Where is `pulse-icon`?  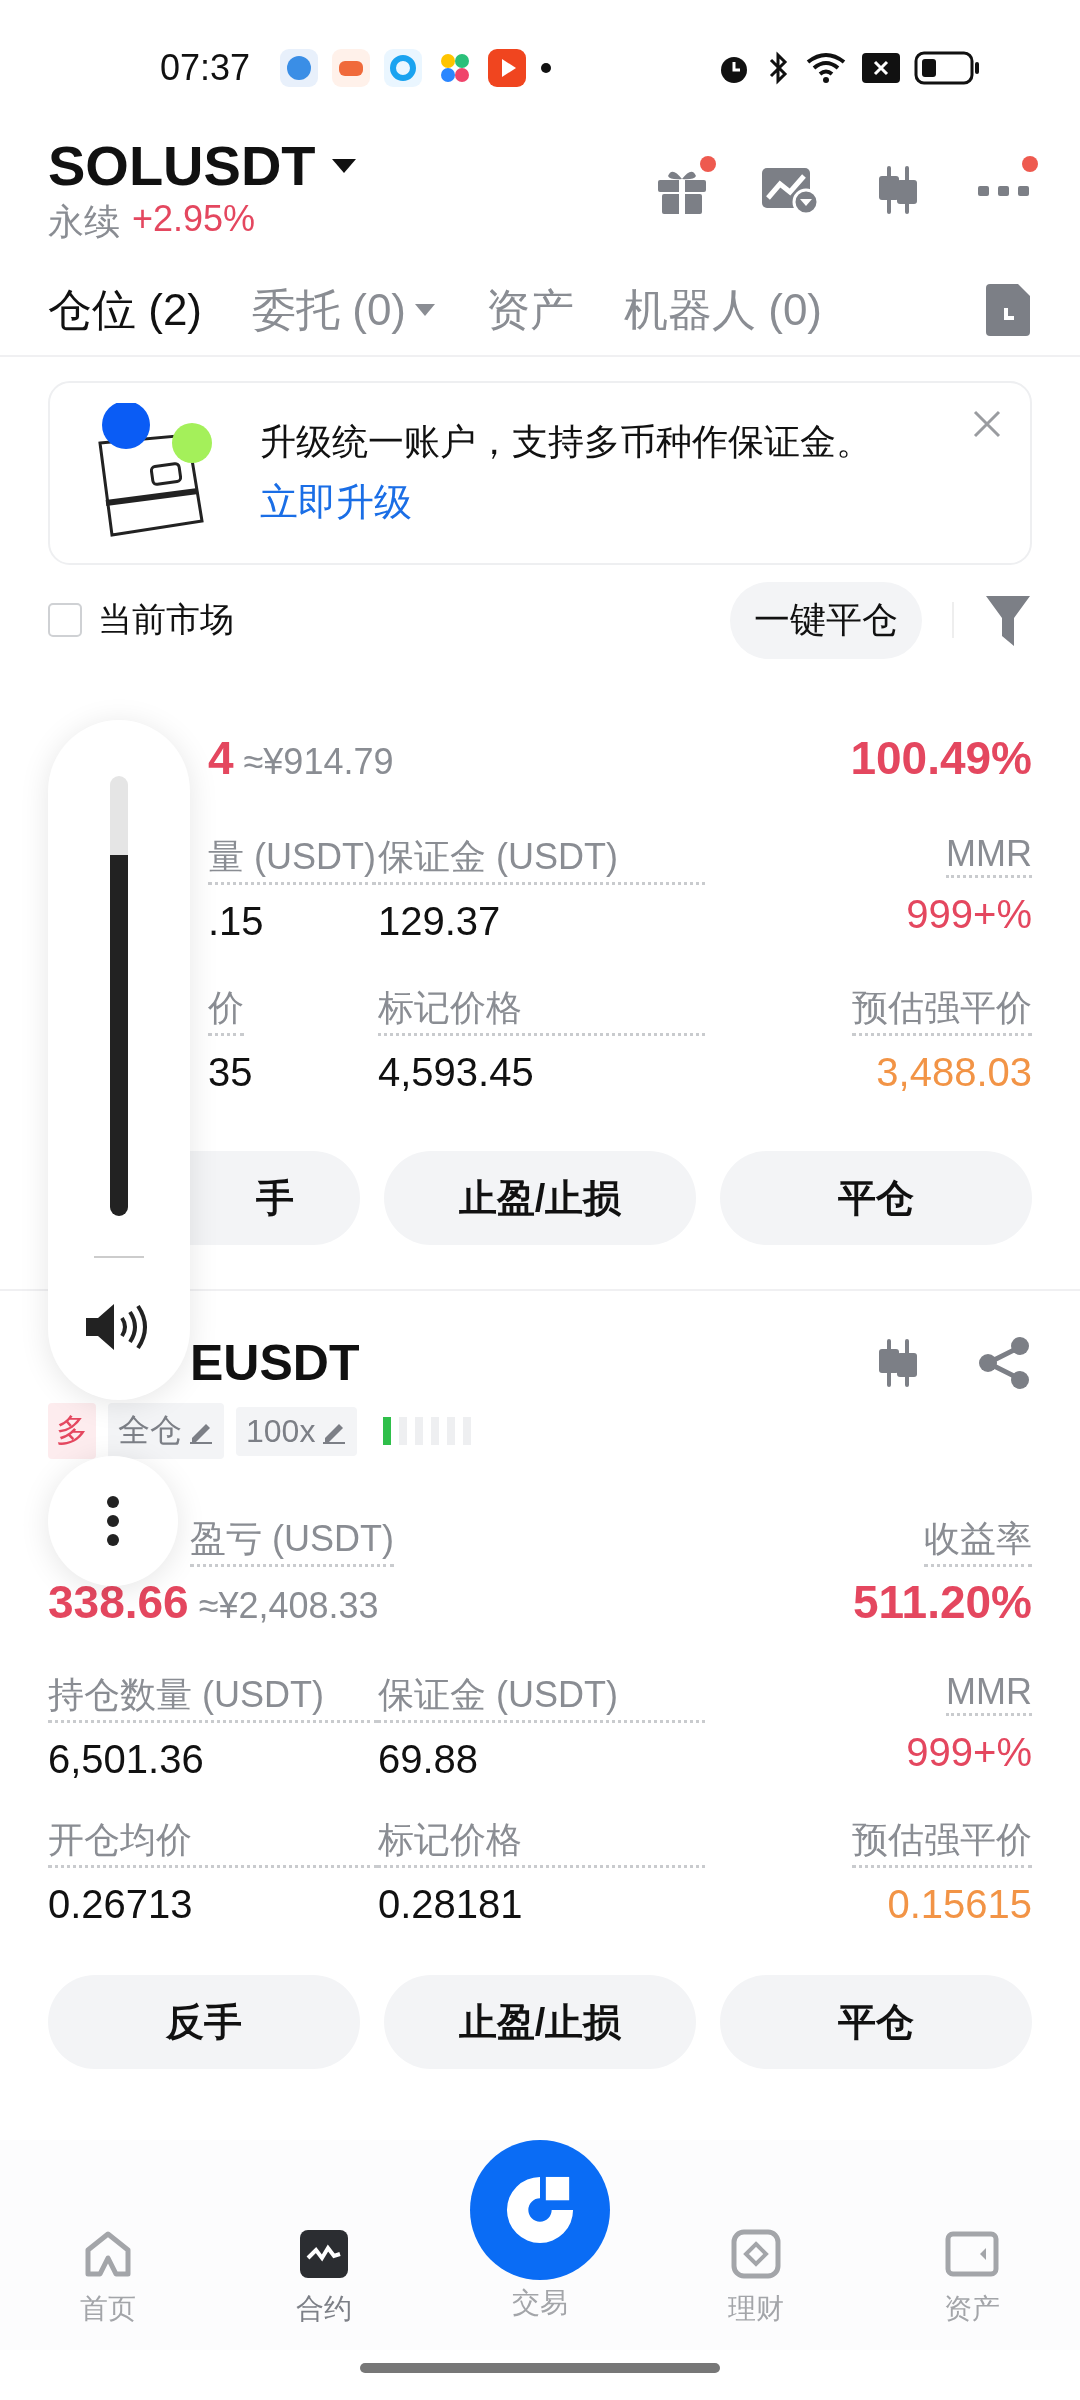 pulse-icon is located at coordinates (324, 2254).